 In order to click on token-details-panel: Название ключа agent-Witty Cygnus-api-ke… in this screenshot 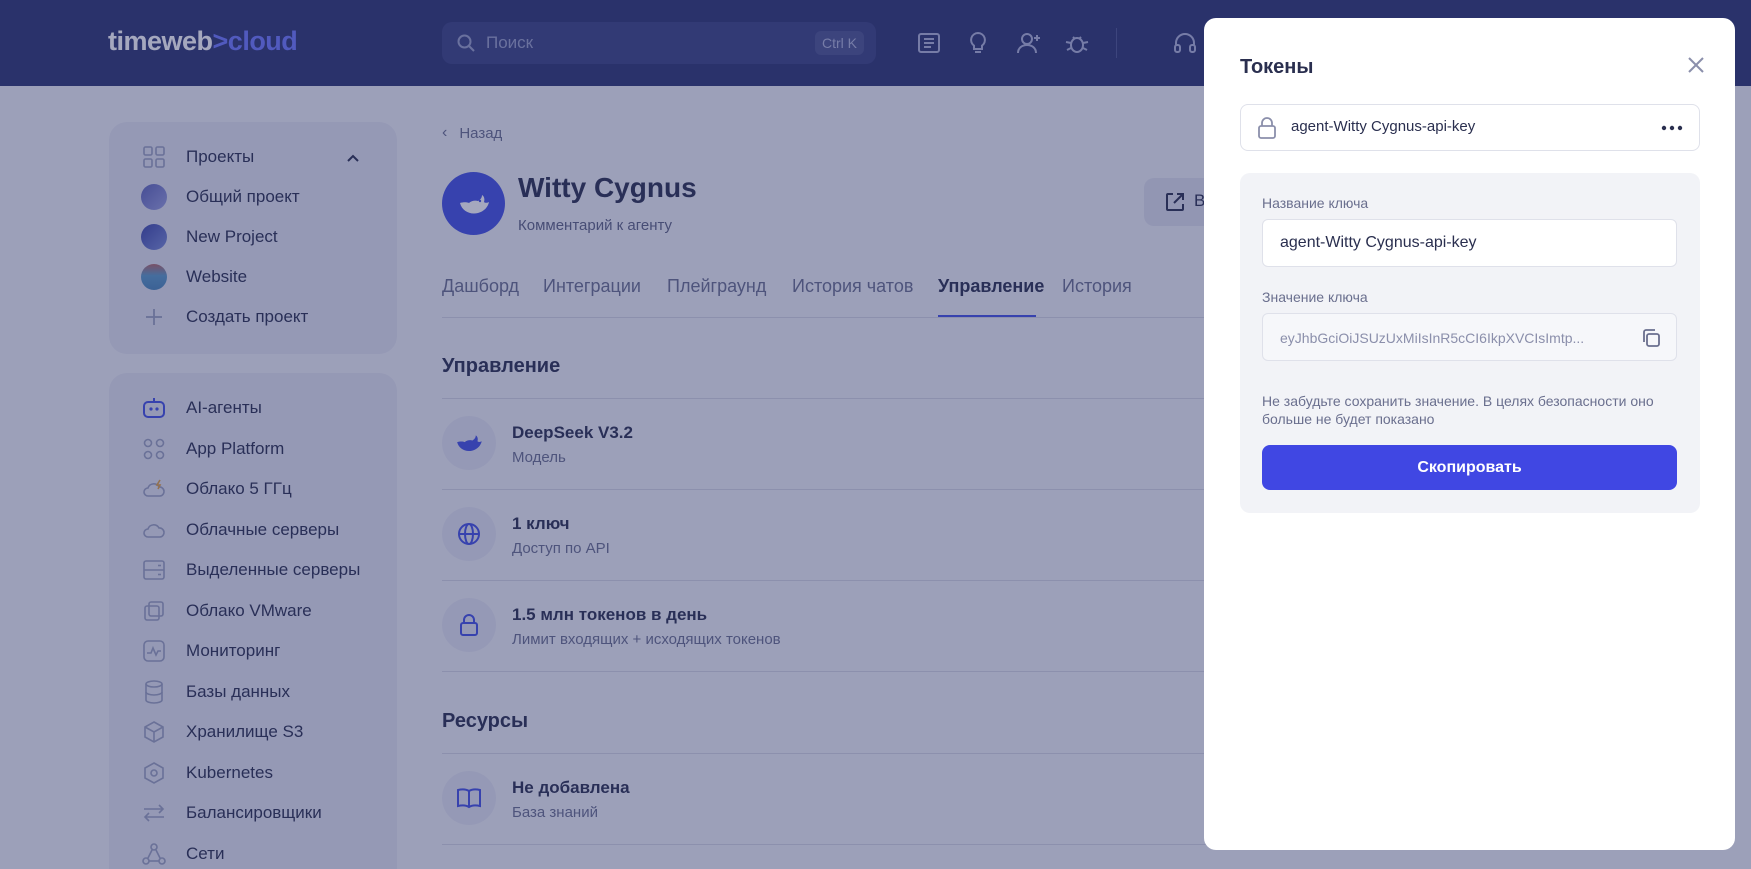, I will do `click(1470, 343)`.